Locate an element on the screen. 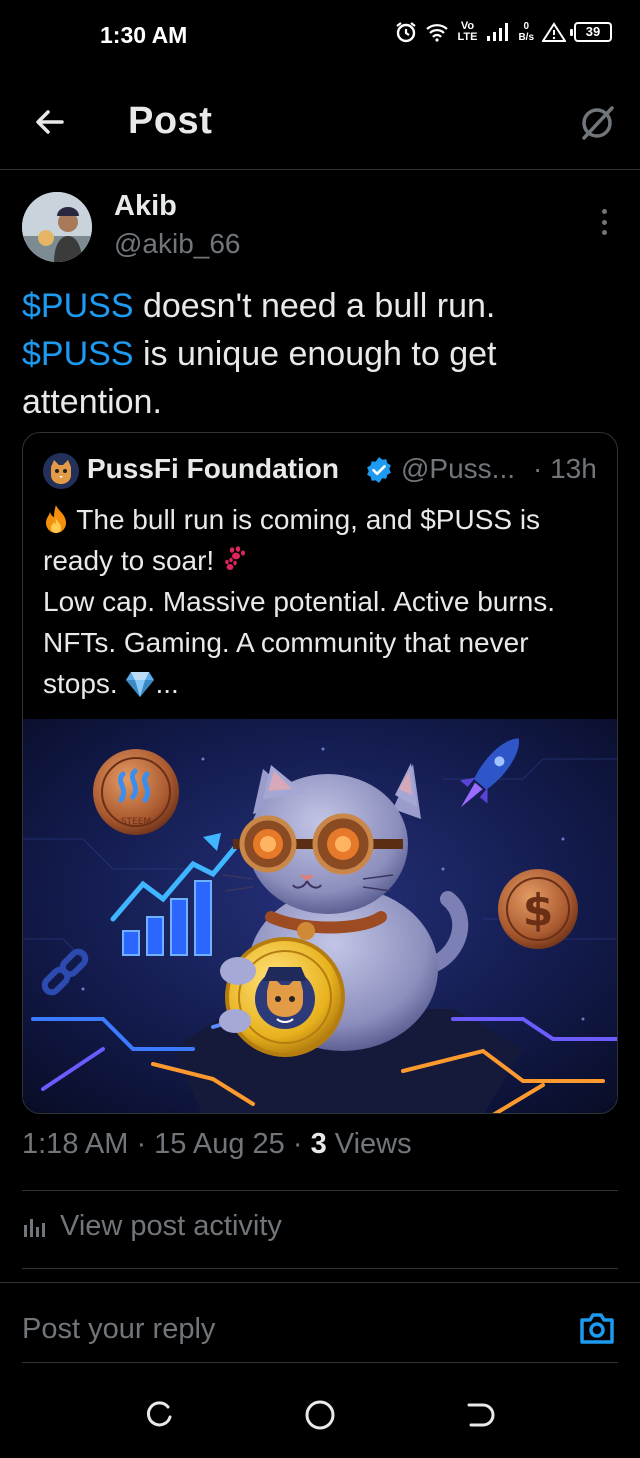 This screenshot has width=640, height=1458. more-options-icon is located at coordinates (604, 222).